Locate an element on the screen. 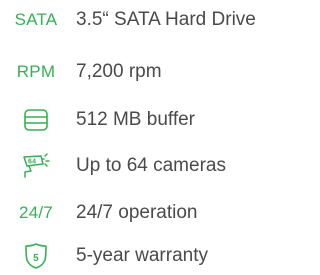 The height and width of the screenshot is (275, 320). sata-badge: SATA is located at coordinates (36, 19).